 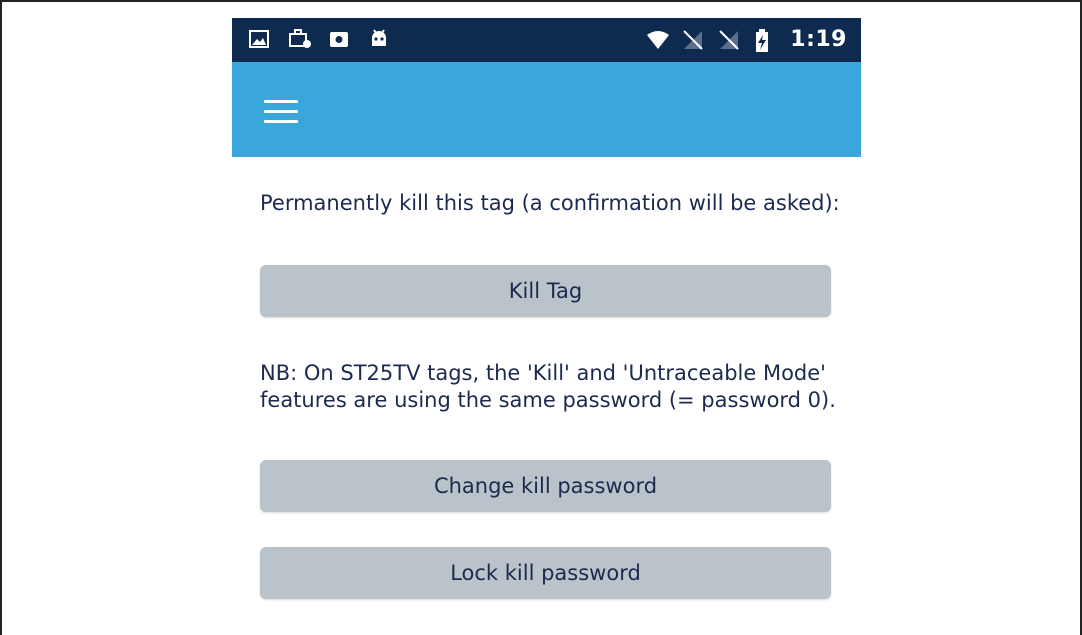 I want to click on briefcase-icon, so click(x=299, y=39).